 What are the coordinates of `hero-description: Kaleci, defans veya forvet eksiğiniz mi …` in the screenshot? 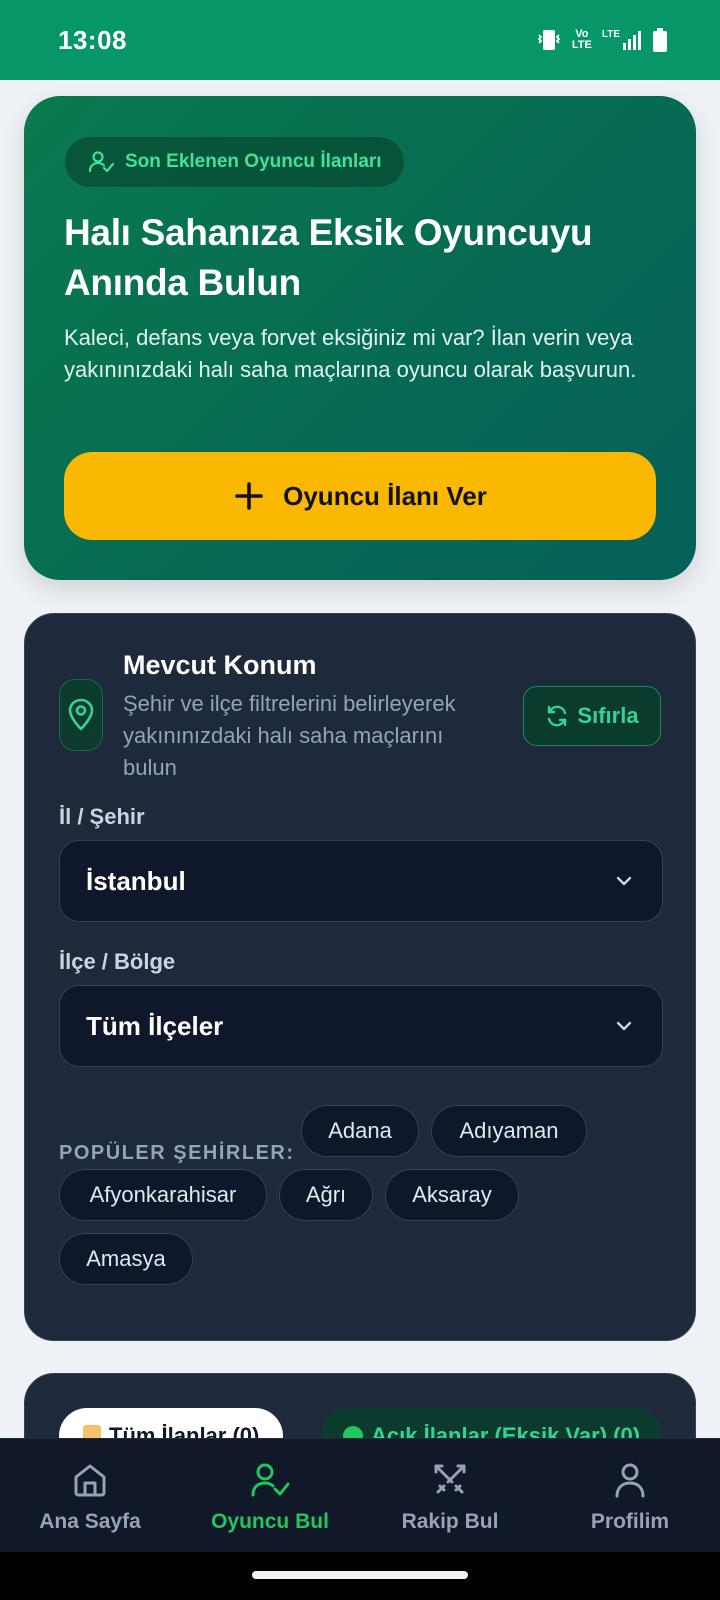 It's located at (350, 353).